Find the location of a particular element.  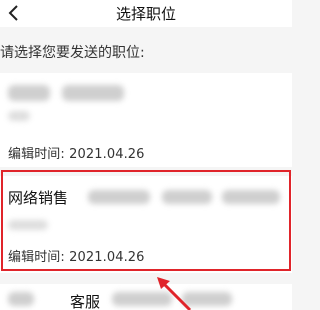

page-title: 选择职位 is located at coordinates (145, 14).